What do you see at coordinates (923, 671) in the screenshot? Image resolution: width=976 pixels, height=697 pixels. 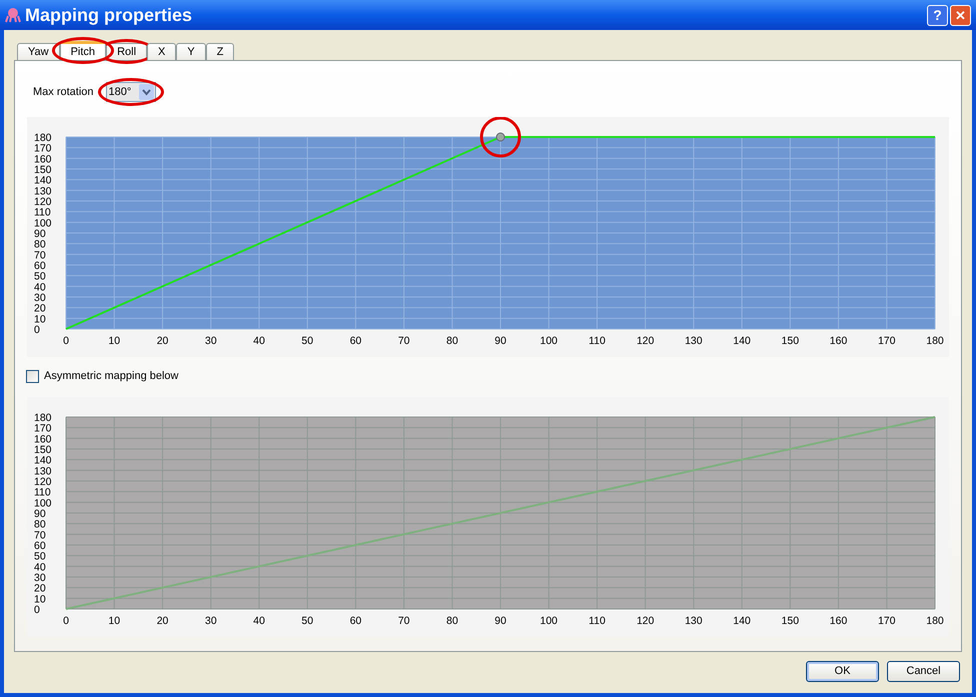 I see `cancel-button: Cancel` at bounding box center [923, 671].